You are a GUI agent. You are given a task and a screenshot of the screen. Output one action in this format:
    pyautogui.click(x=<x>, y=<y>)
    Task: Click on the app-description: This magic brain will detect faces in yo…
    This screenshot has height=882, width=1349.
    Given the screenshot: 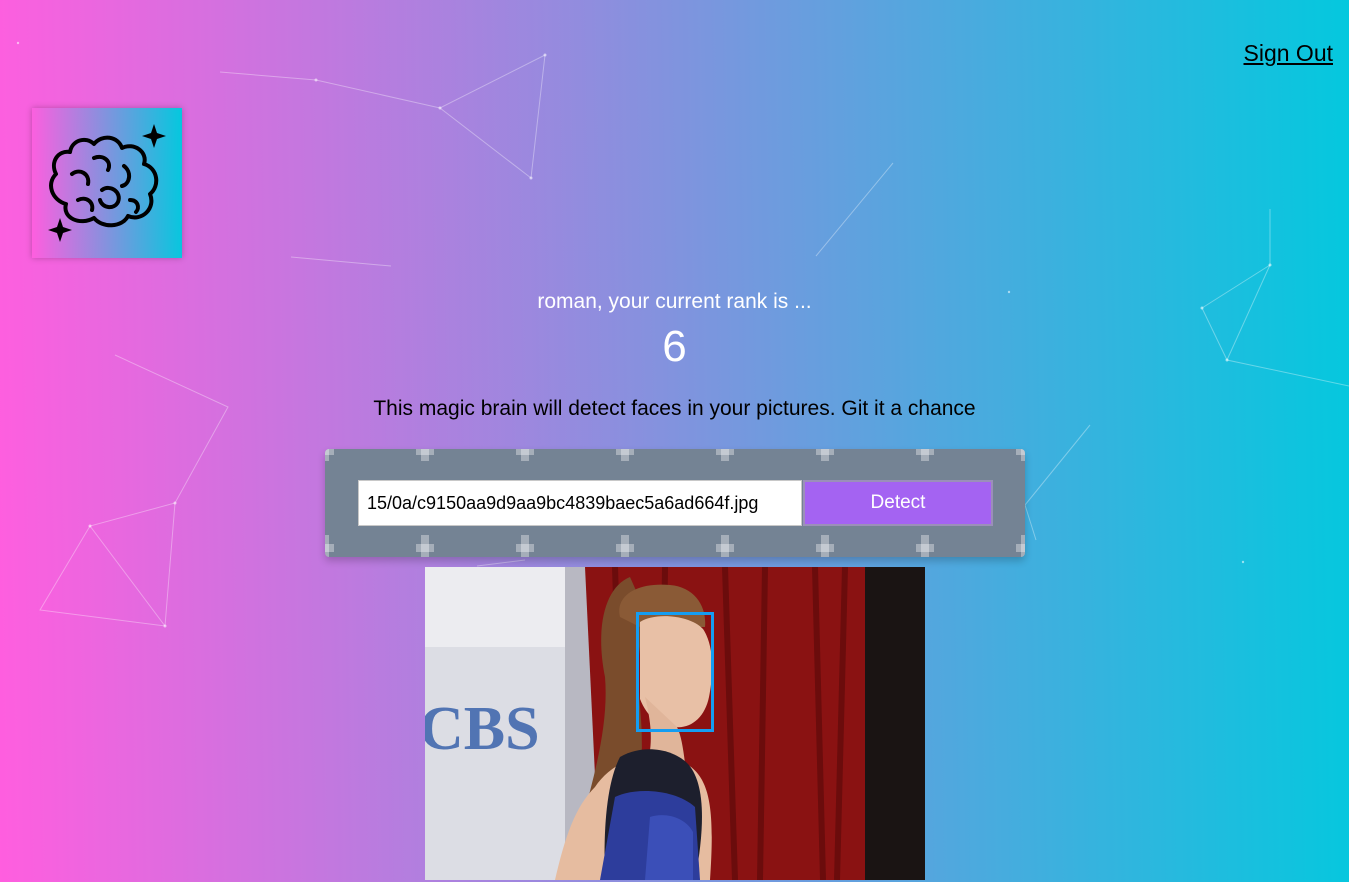 What is the action you would take?
    pyautogui.click(x=674, y=408)
    